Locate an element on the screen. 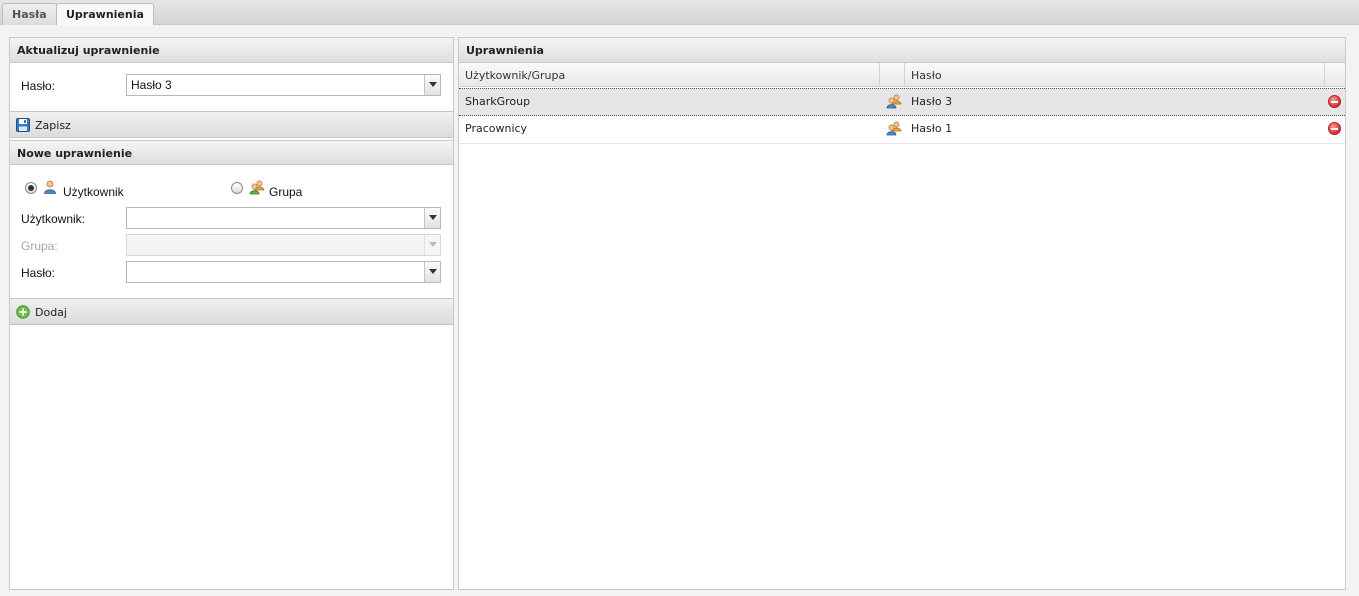 The height and width of the screenshot is (596, 1359). radio-group-label: Grupa is located at coordinates (286, 192).